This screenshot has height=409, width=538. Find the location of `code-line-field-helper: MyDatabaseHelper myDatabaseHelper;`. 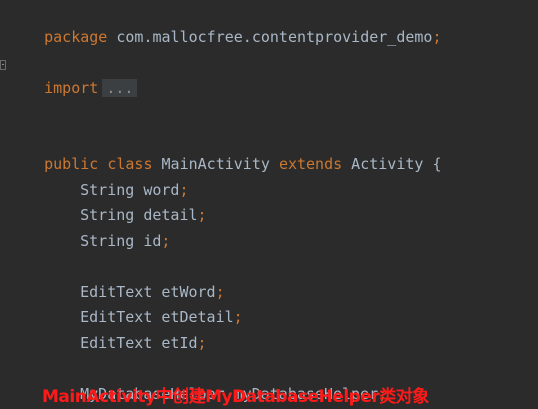

code-line-field-helper: MyDatabaseHelper myDatabaseHelper; is located at coordinates (197, 382).